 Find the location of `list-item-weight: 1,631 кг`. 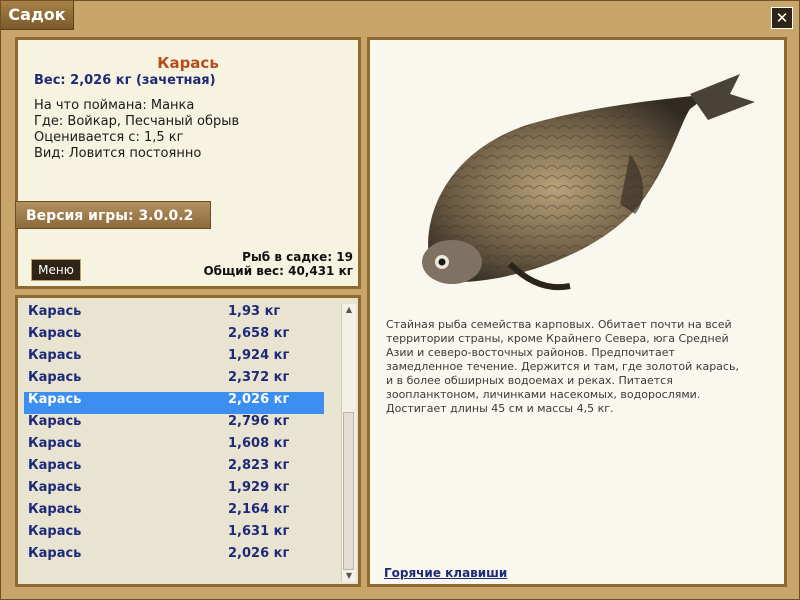

list-item-weight: 1,631 кг is located at coordinates (259, 531).